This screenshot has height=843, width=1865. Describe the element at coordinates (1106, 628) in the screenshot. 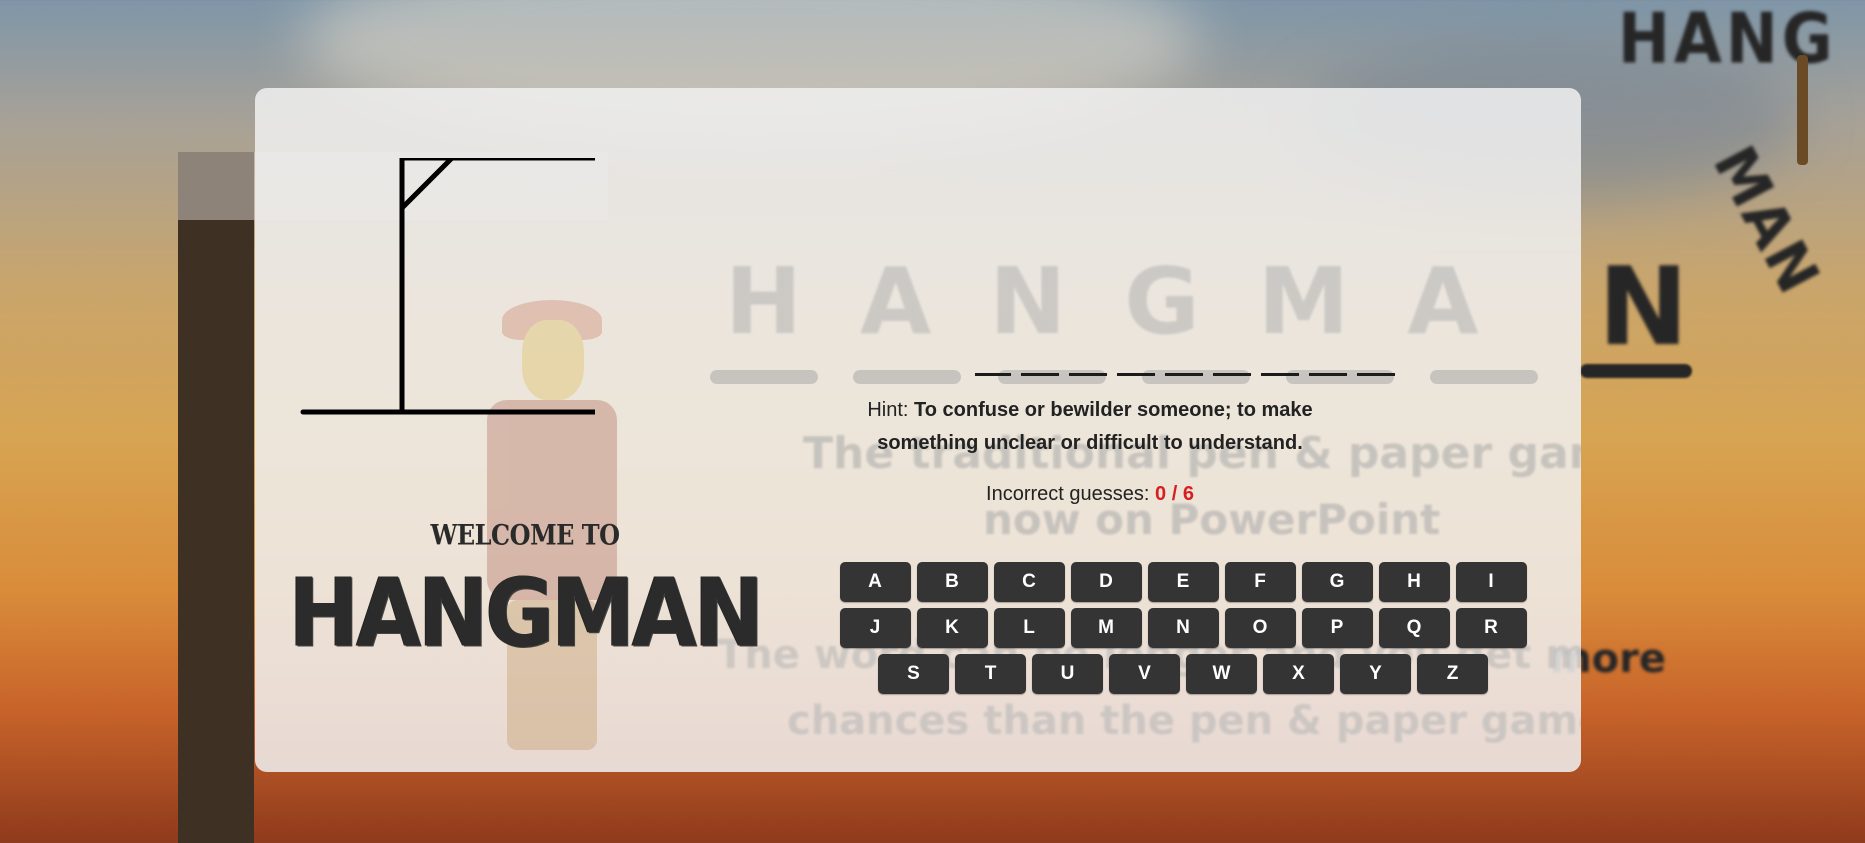

I see `letter-key-m: M` at that location.